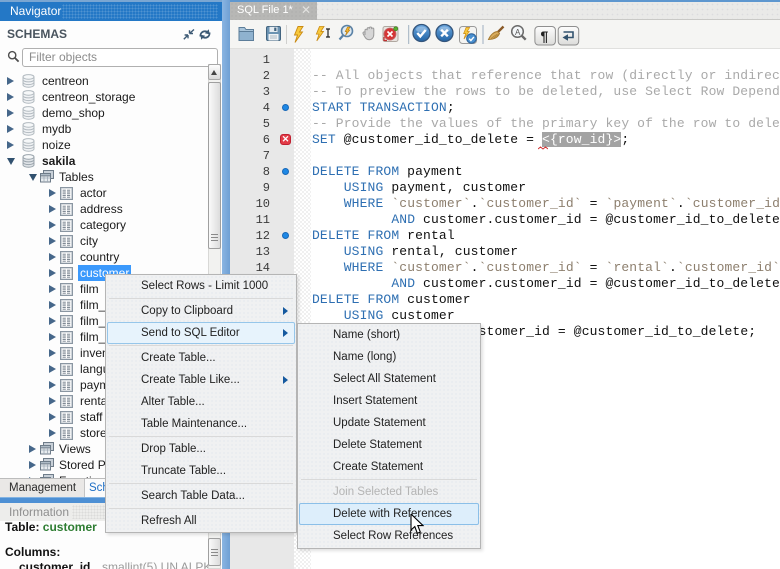  What do you see at coordinates (518, 32) in the screenshot?
I see `svg-text: A` at bounding box center [518, 32].